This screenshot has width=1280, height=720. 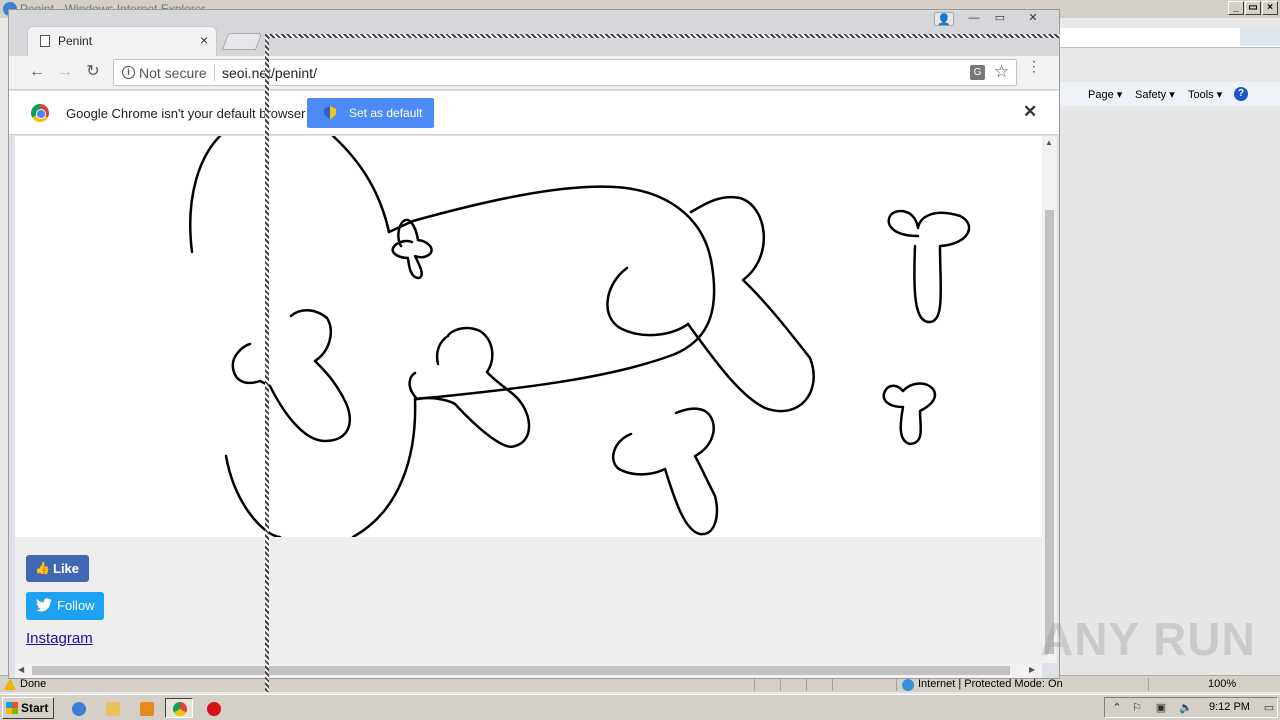 I want to click on ie-zone-text: Internet | Protected Mode: On, so click(x=990, y=684).